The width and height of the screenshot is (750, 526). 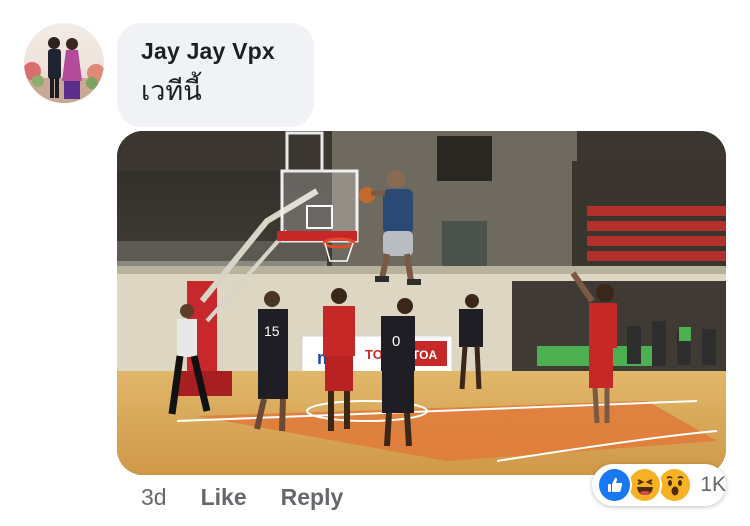 I want to click on haha-icon, so click(x=645, y=485).